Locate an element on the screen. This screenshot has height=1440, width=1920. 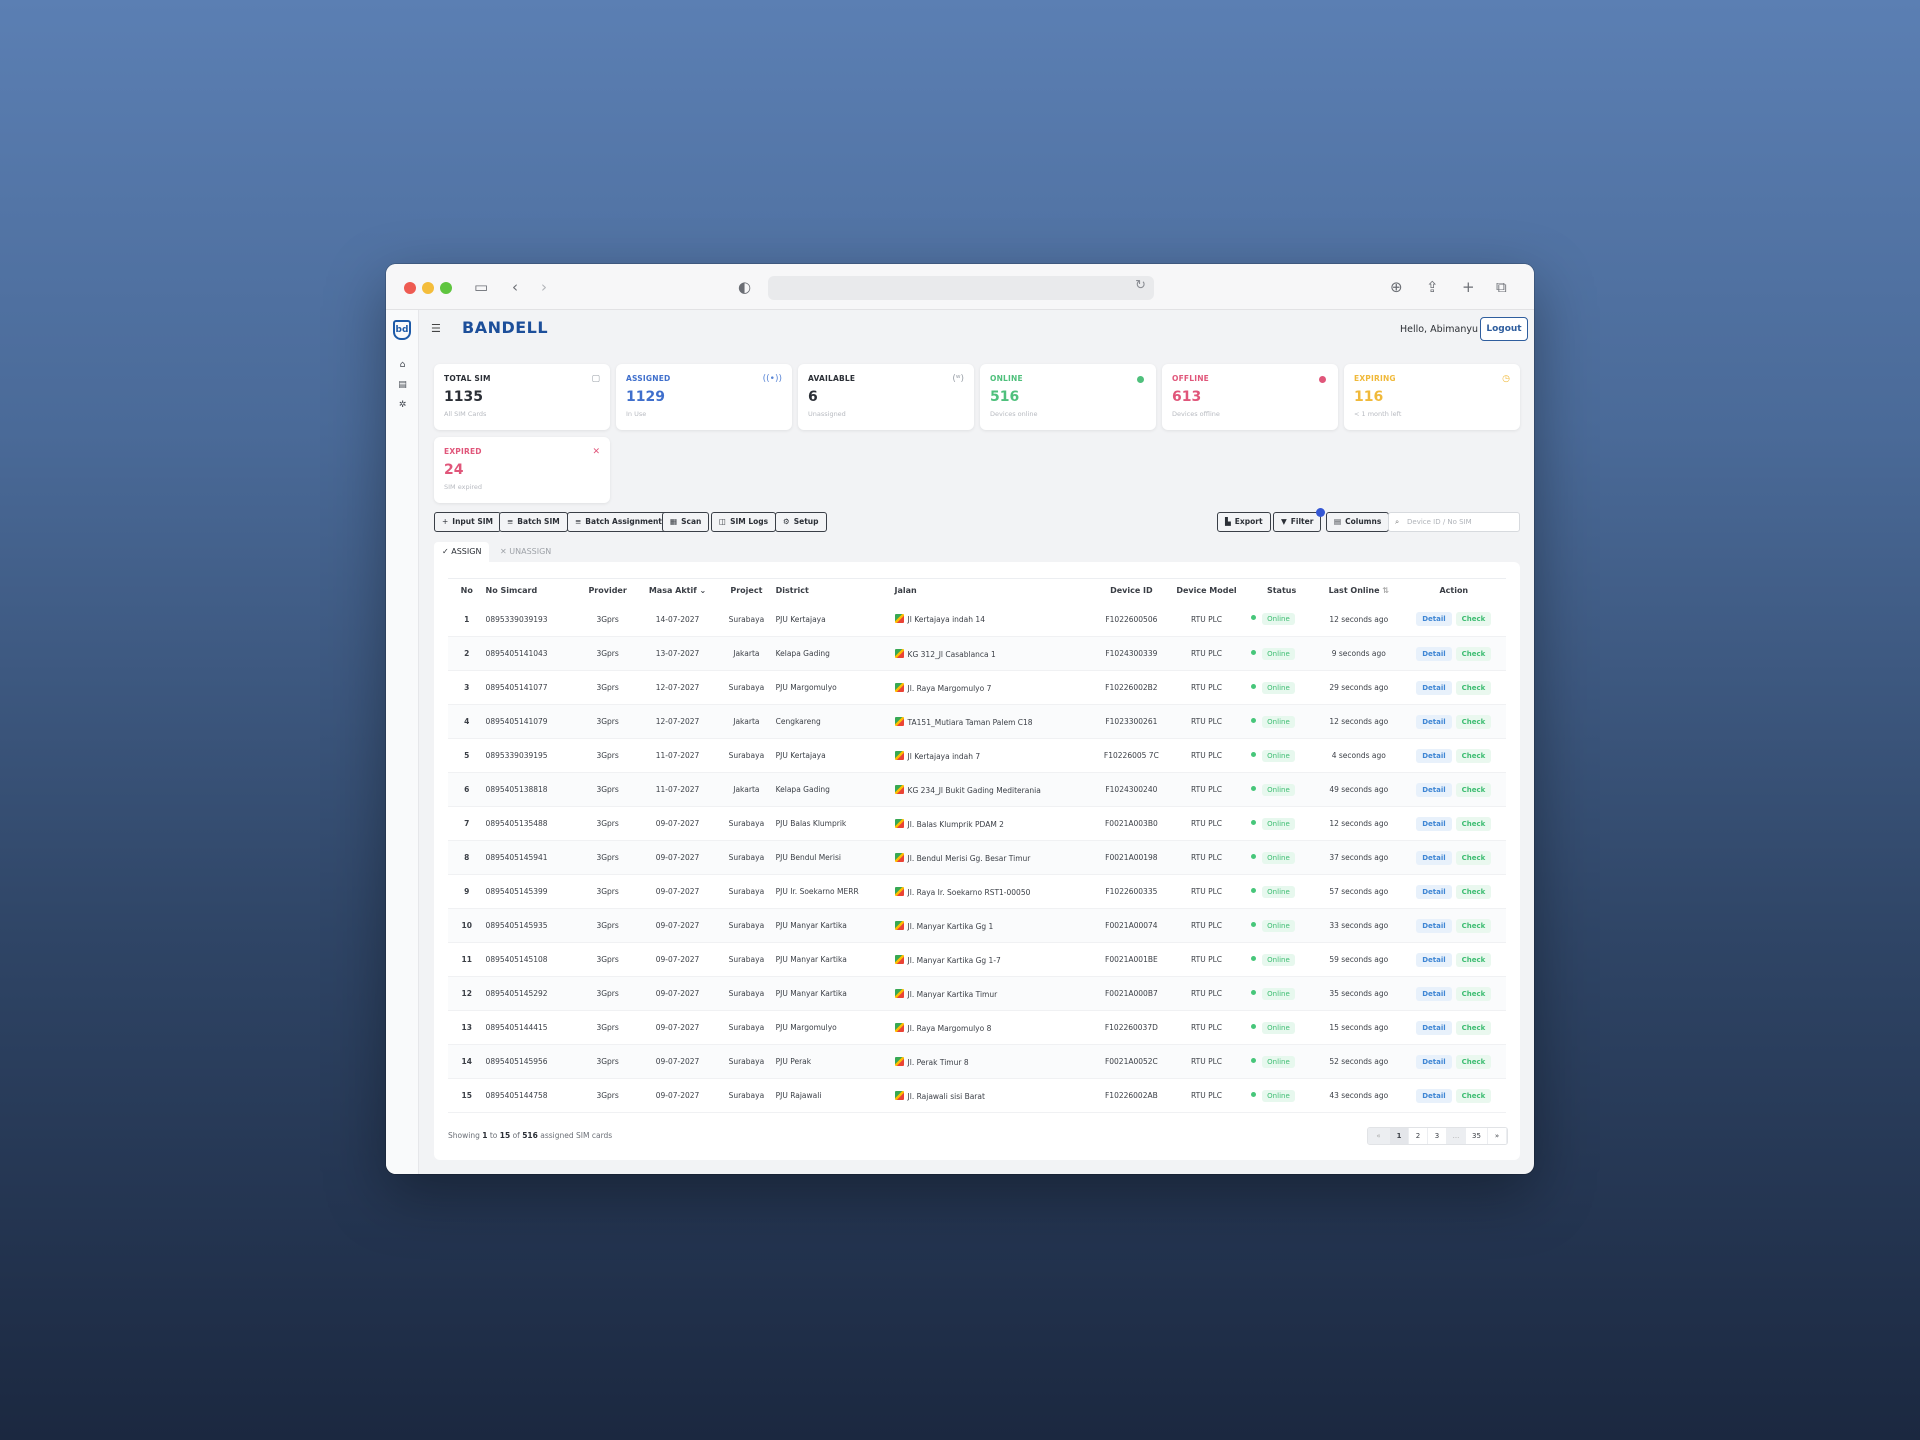
col-header-status: Status is located at coordinates (1282, 590).